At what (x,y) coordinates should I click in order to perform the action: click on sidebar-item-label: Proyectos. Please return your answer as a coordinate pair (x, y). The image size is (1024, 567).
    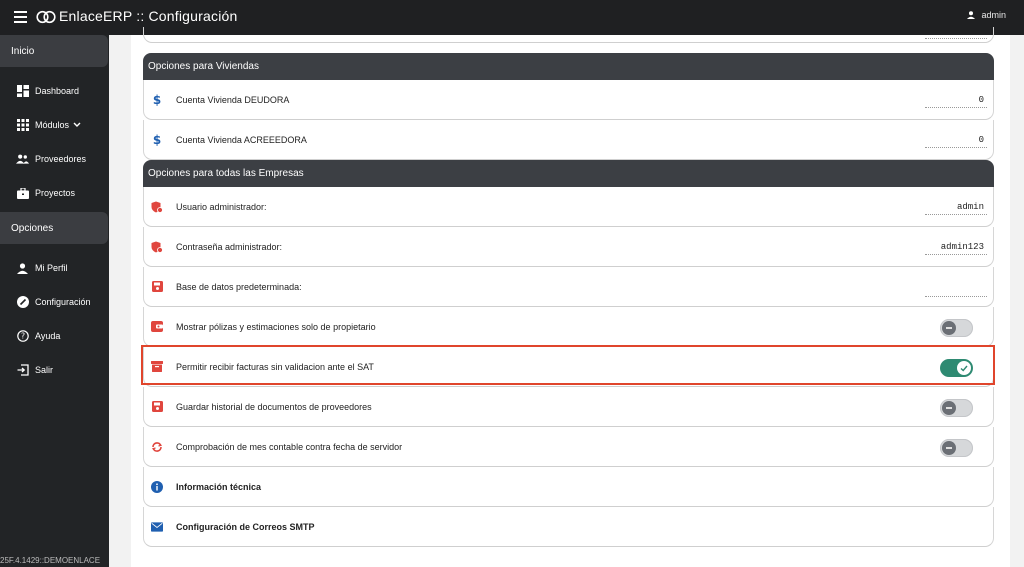
    Looking at the image, I should click on (55, 193).